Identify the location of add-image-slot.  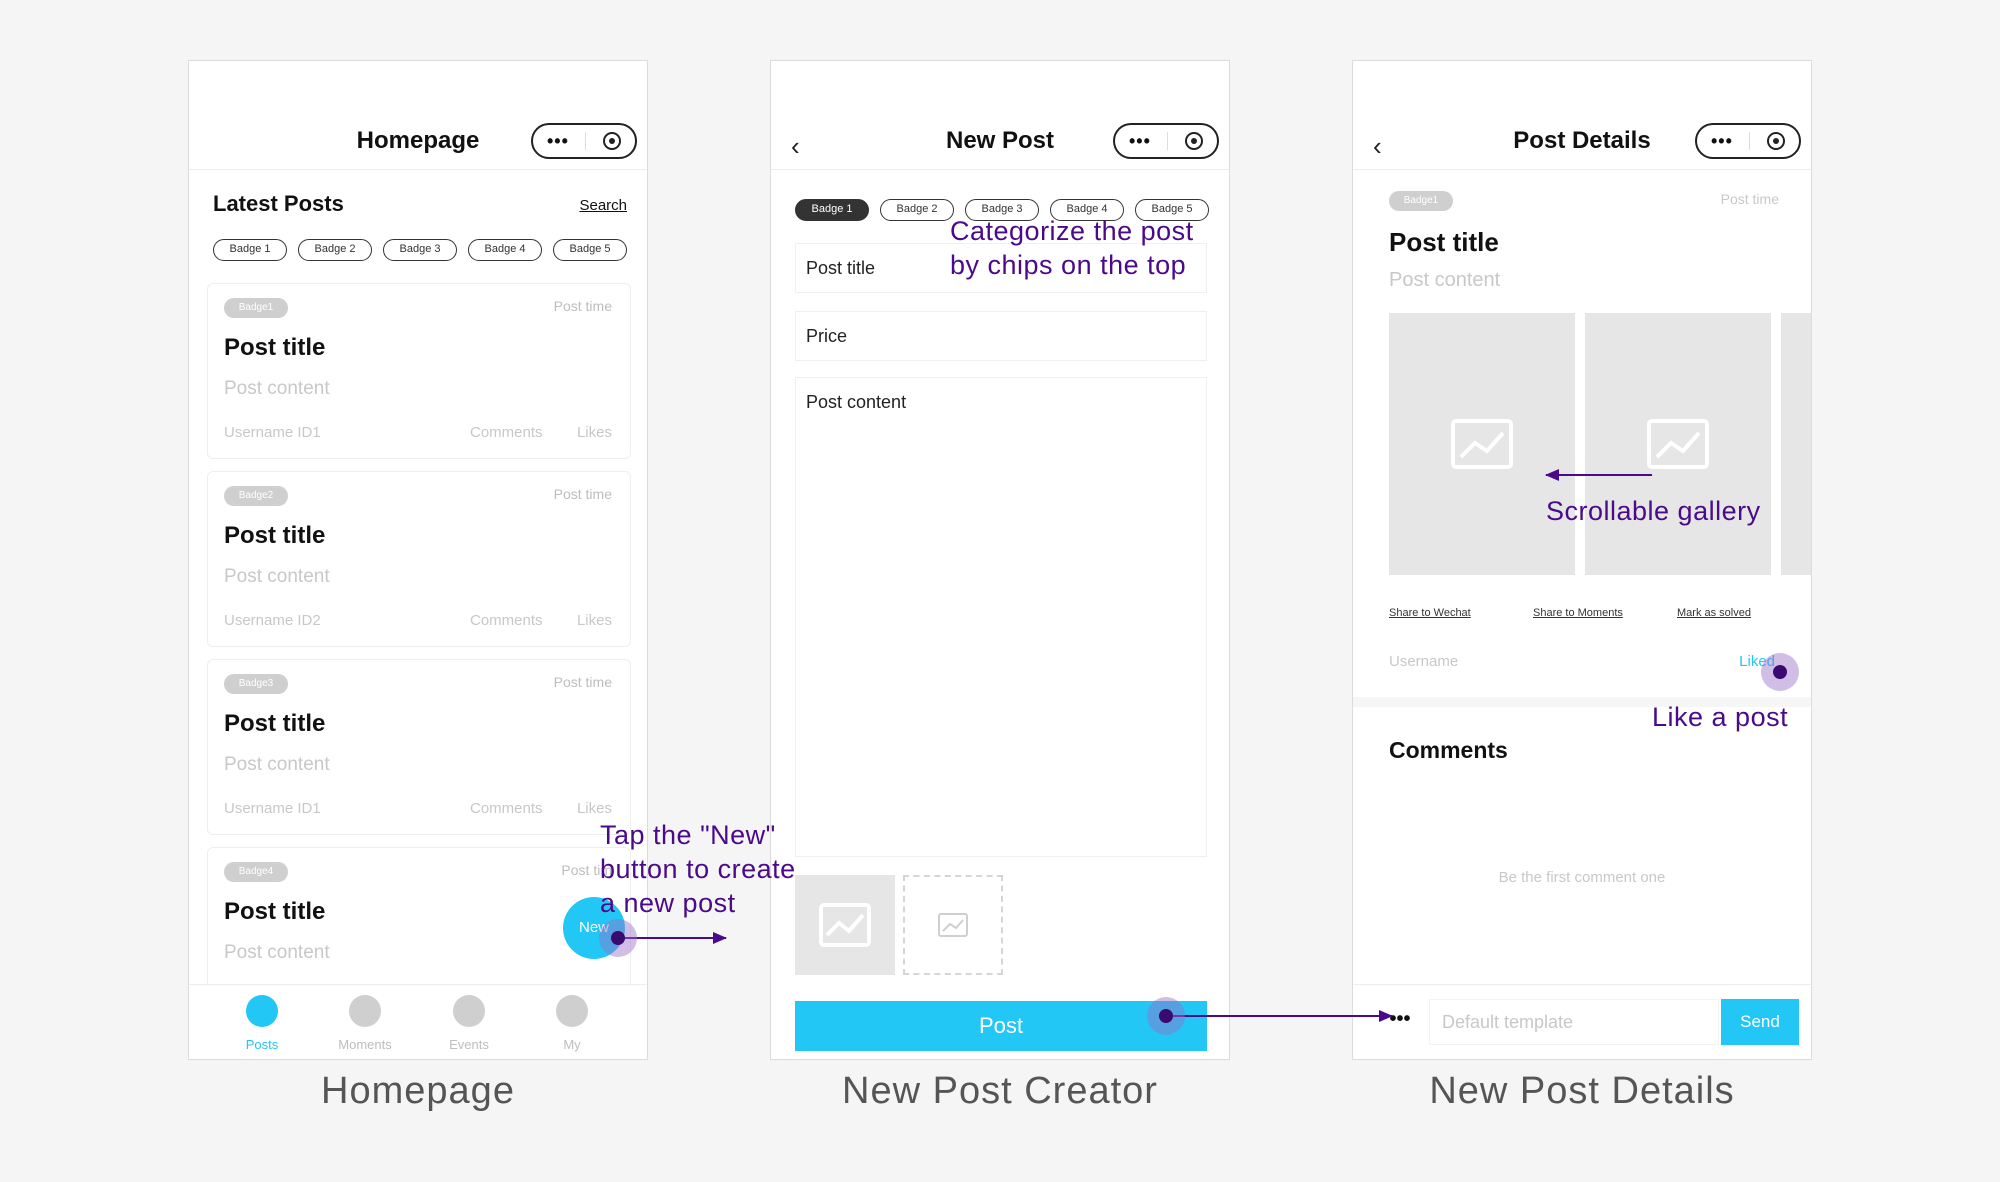
(953, 925).